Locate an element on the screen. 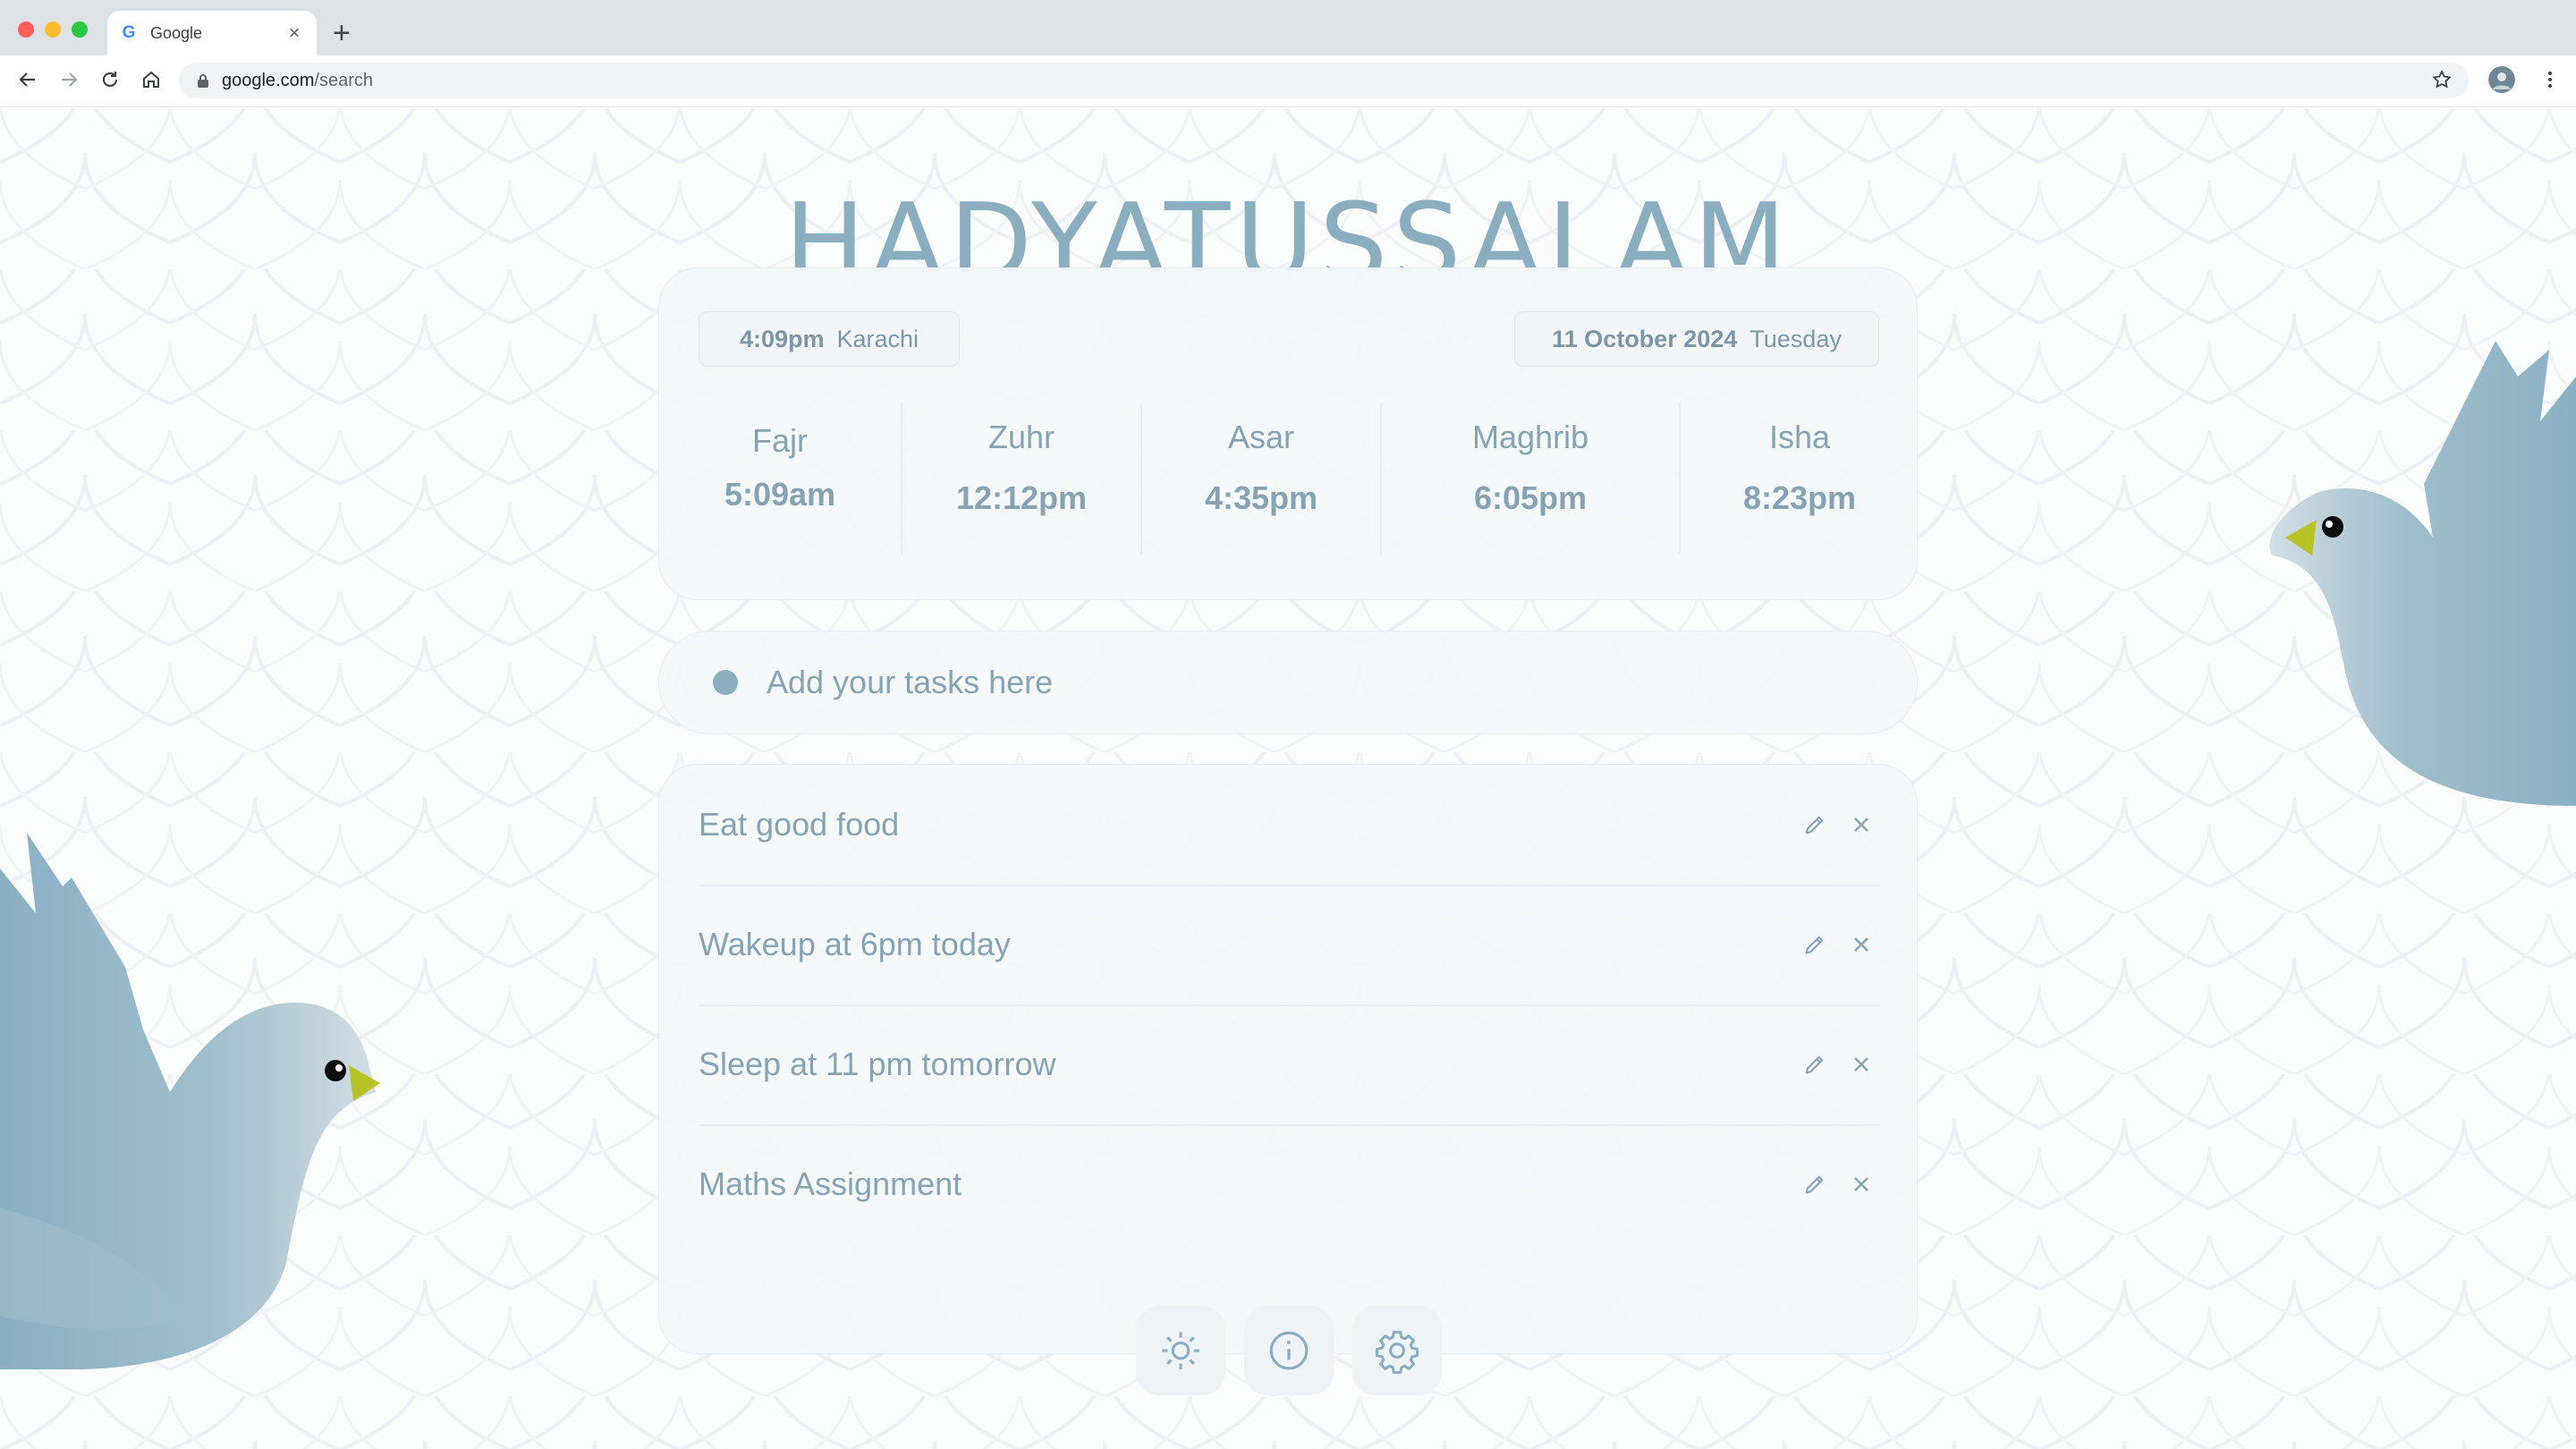 This screenshot has width=2576, height=1449. window-maximize-button is located at coordinates (80, 29).